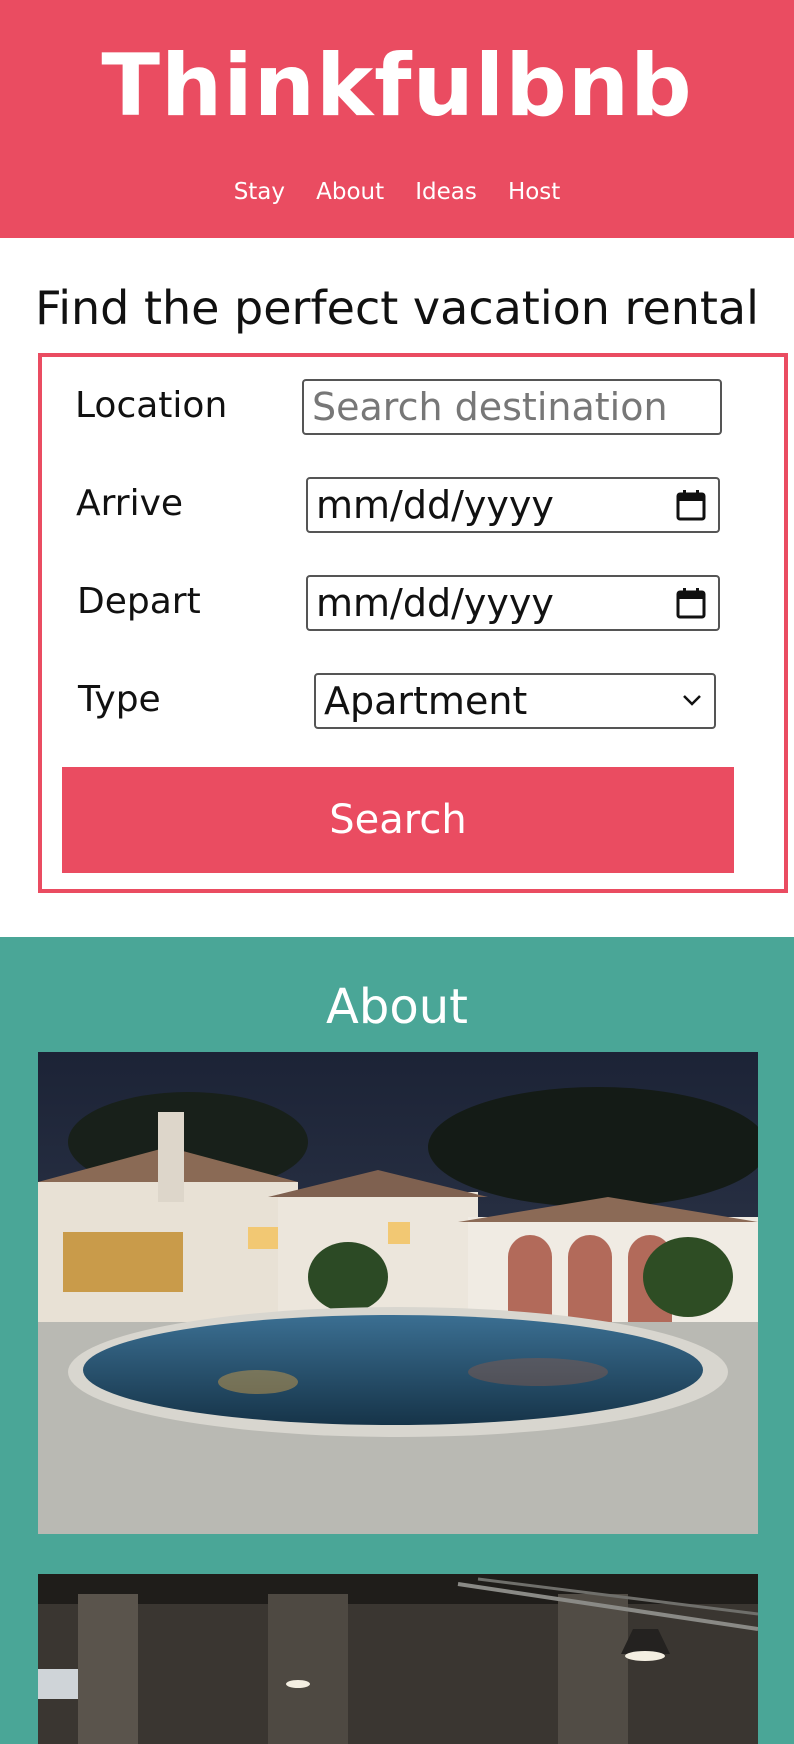 The width and height of the screenshot is (794, 1744). I want to click on nav-link-host: Host, so click(534, 192).